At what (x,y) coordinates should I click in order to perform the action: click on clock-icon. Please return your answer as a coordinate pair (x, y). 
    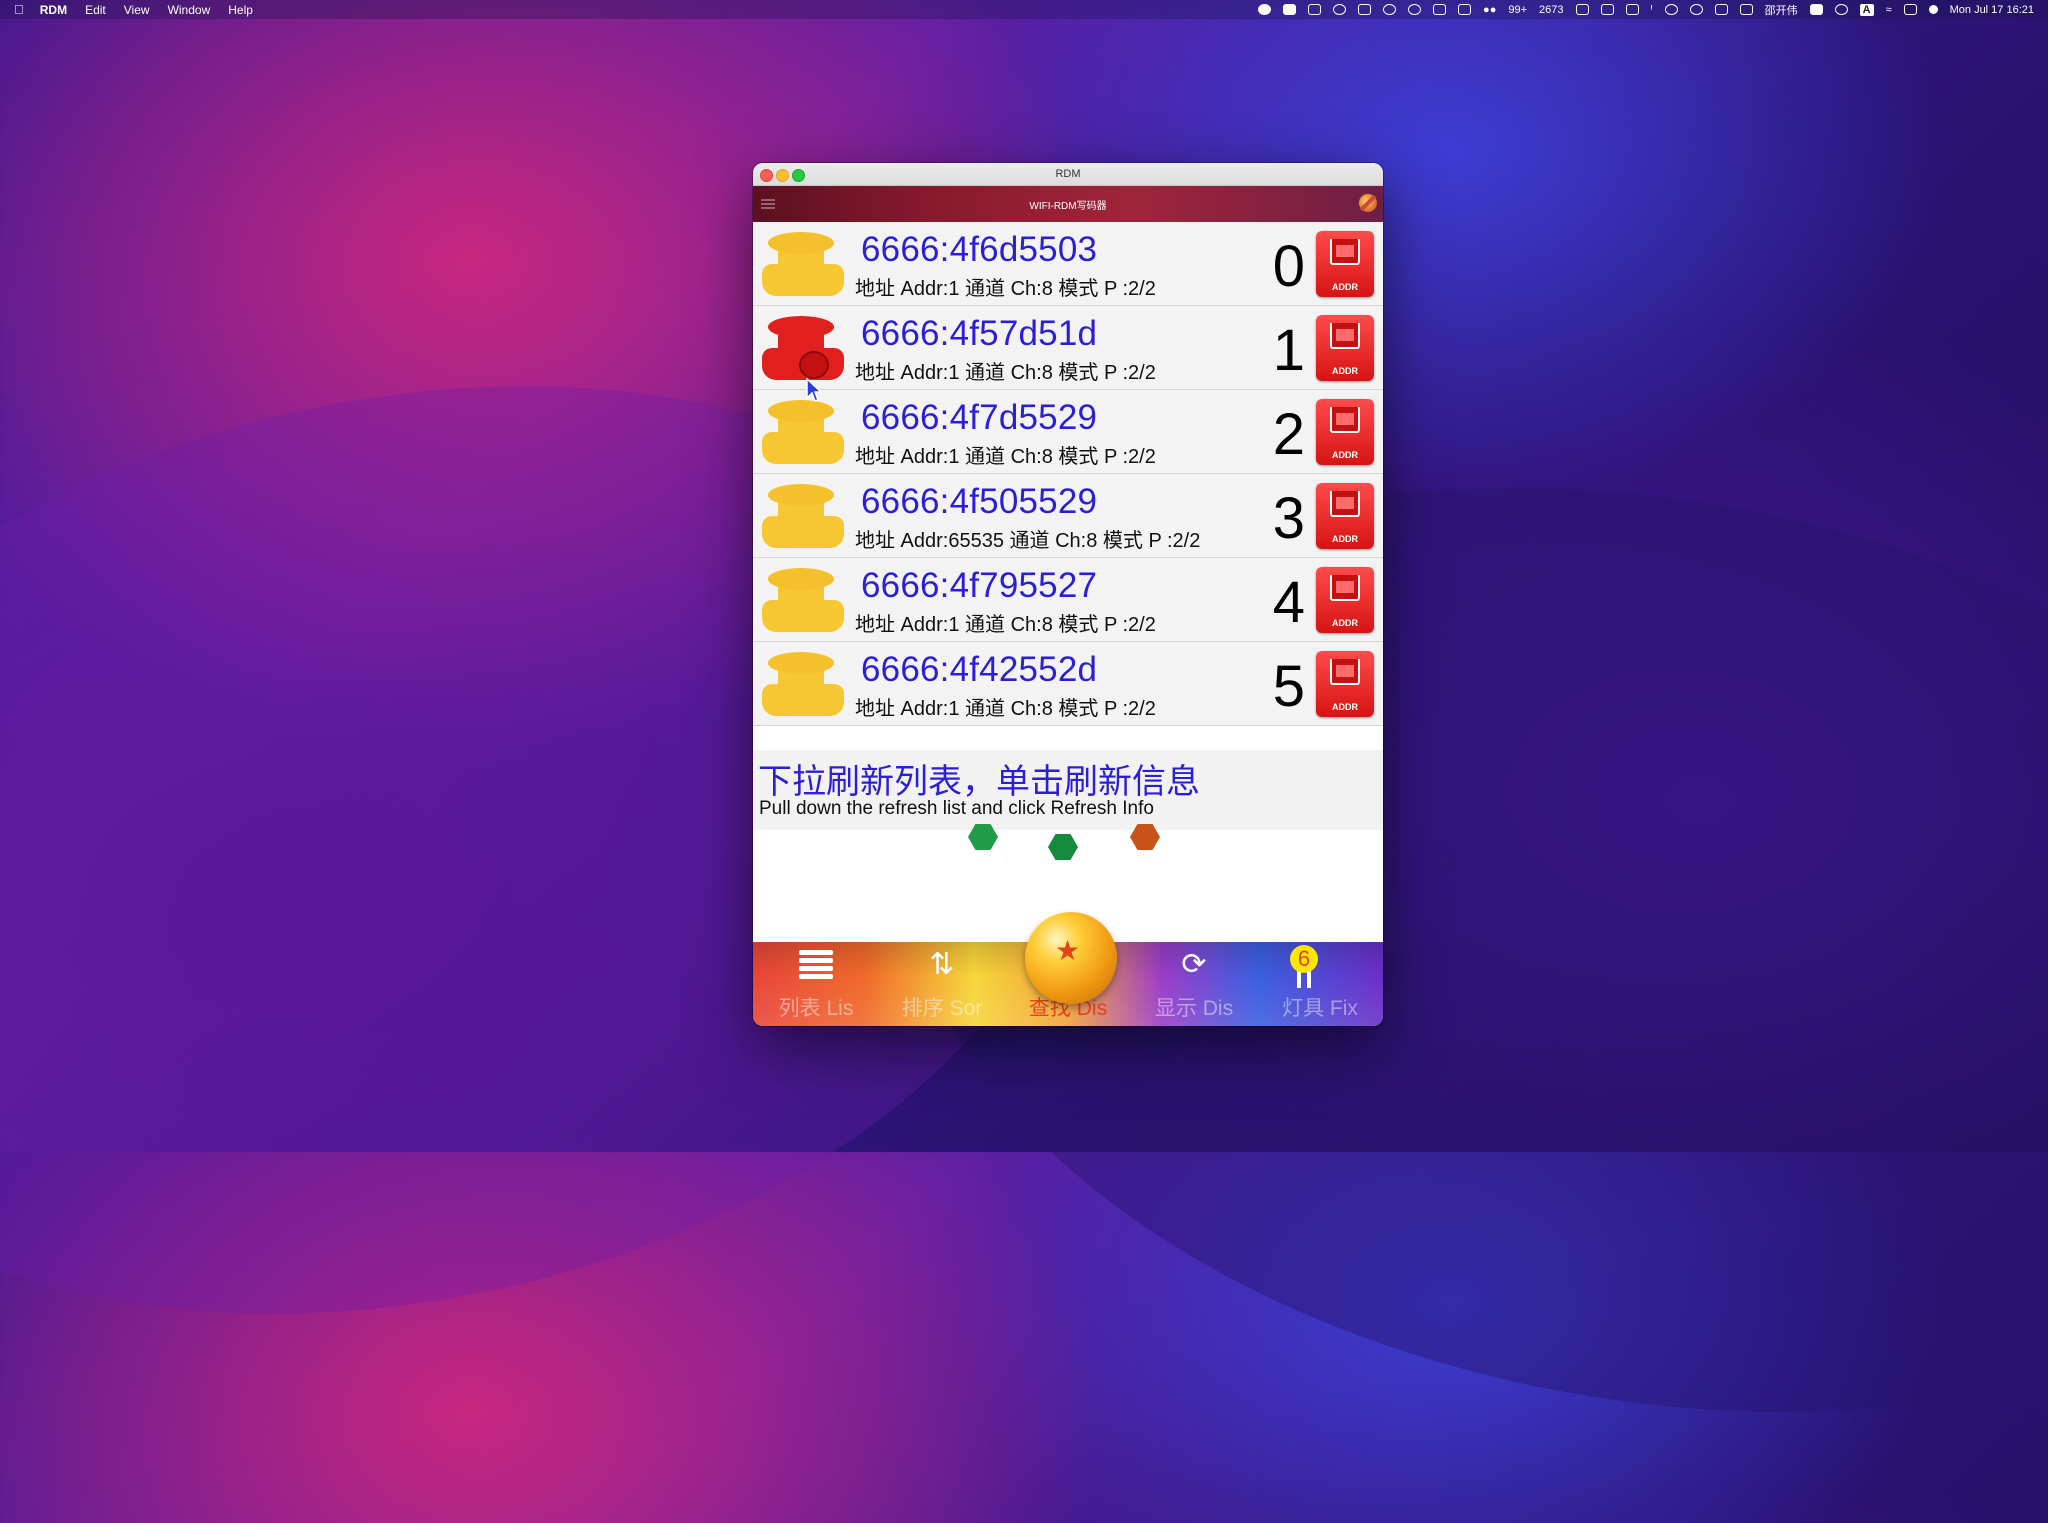
    Looking at the image, I should click on (1671, 9).